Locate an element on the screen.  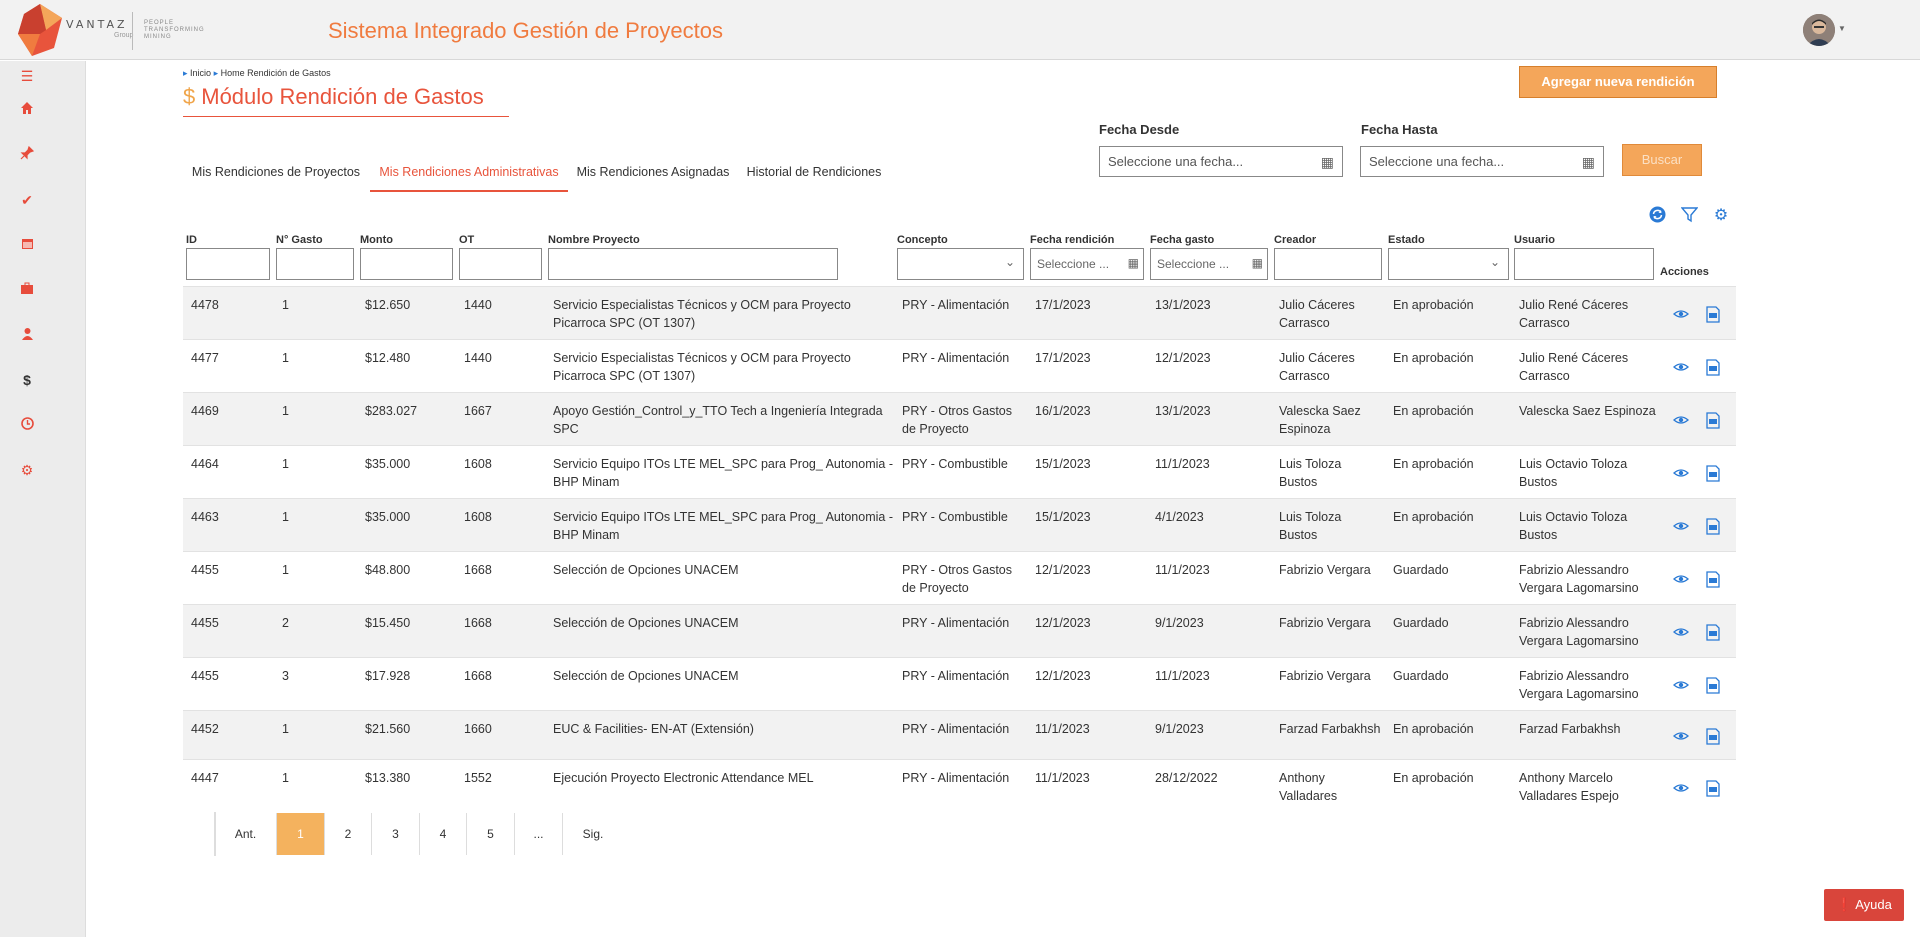
vantaz-logo: VANTAZ Group PEOPLE TRANSFORMING MINING is located at coordinates (113, 30).